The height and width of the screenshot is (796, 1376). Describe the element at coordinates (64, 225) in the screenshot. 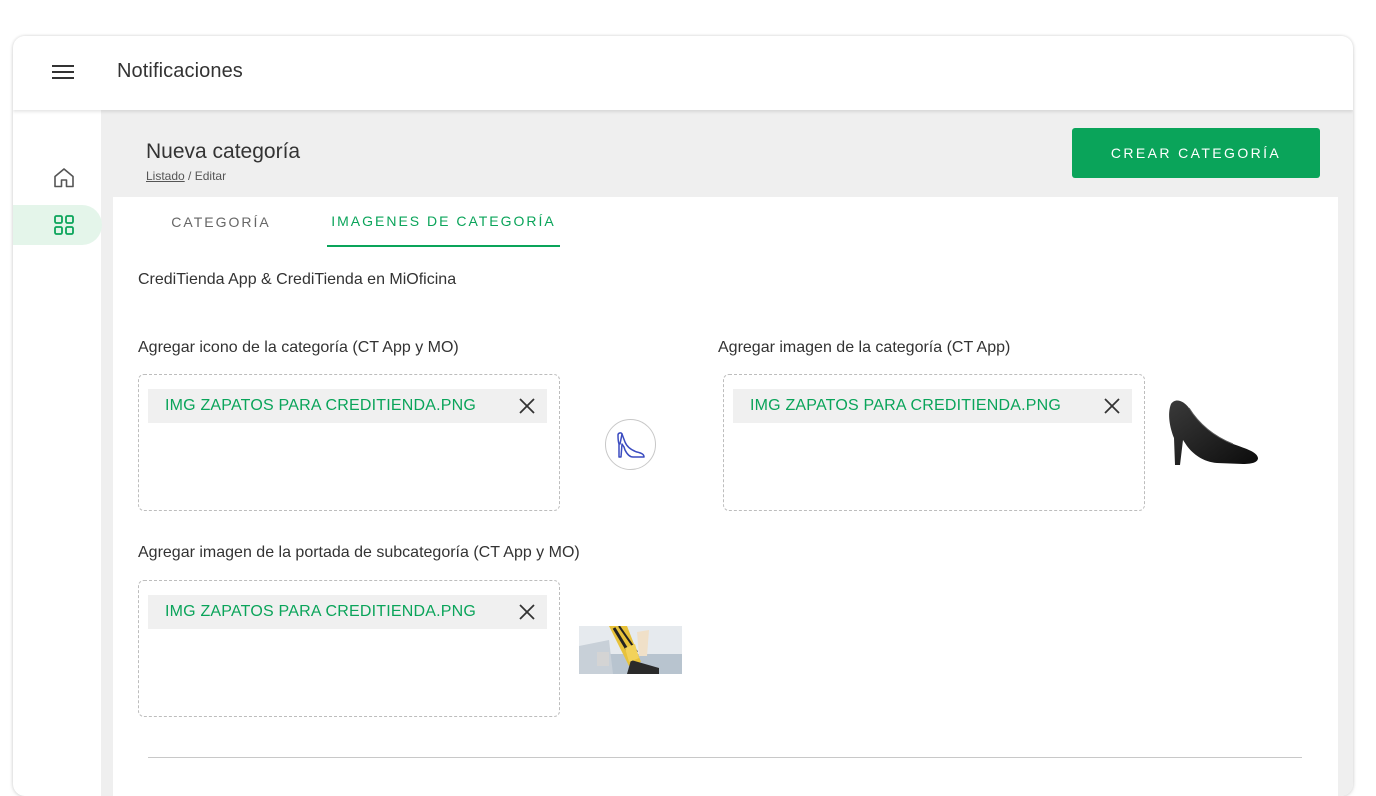

I see `grid-icon` at that location.